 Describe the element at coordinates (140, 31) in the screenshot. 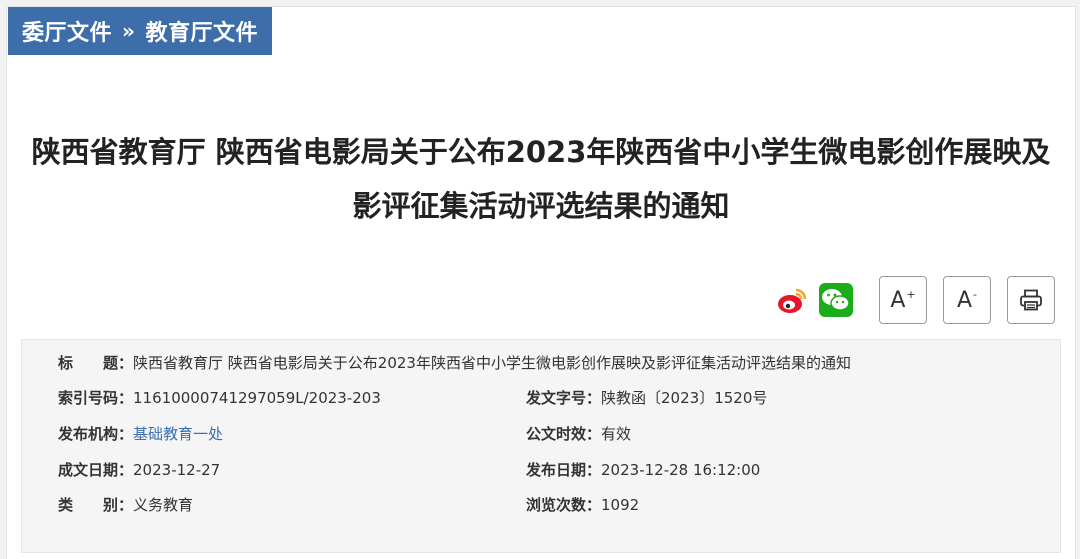

I see `breadcrumb: 委厅文件 » 教育厅文件` at that location.